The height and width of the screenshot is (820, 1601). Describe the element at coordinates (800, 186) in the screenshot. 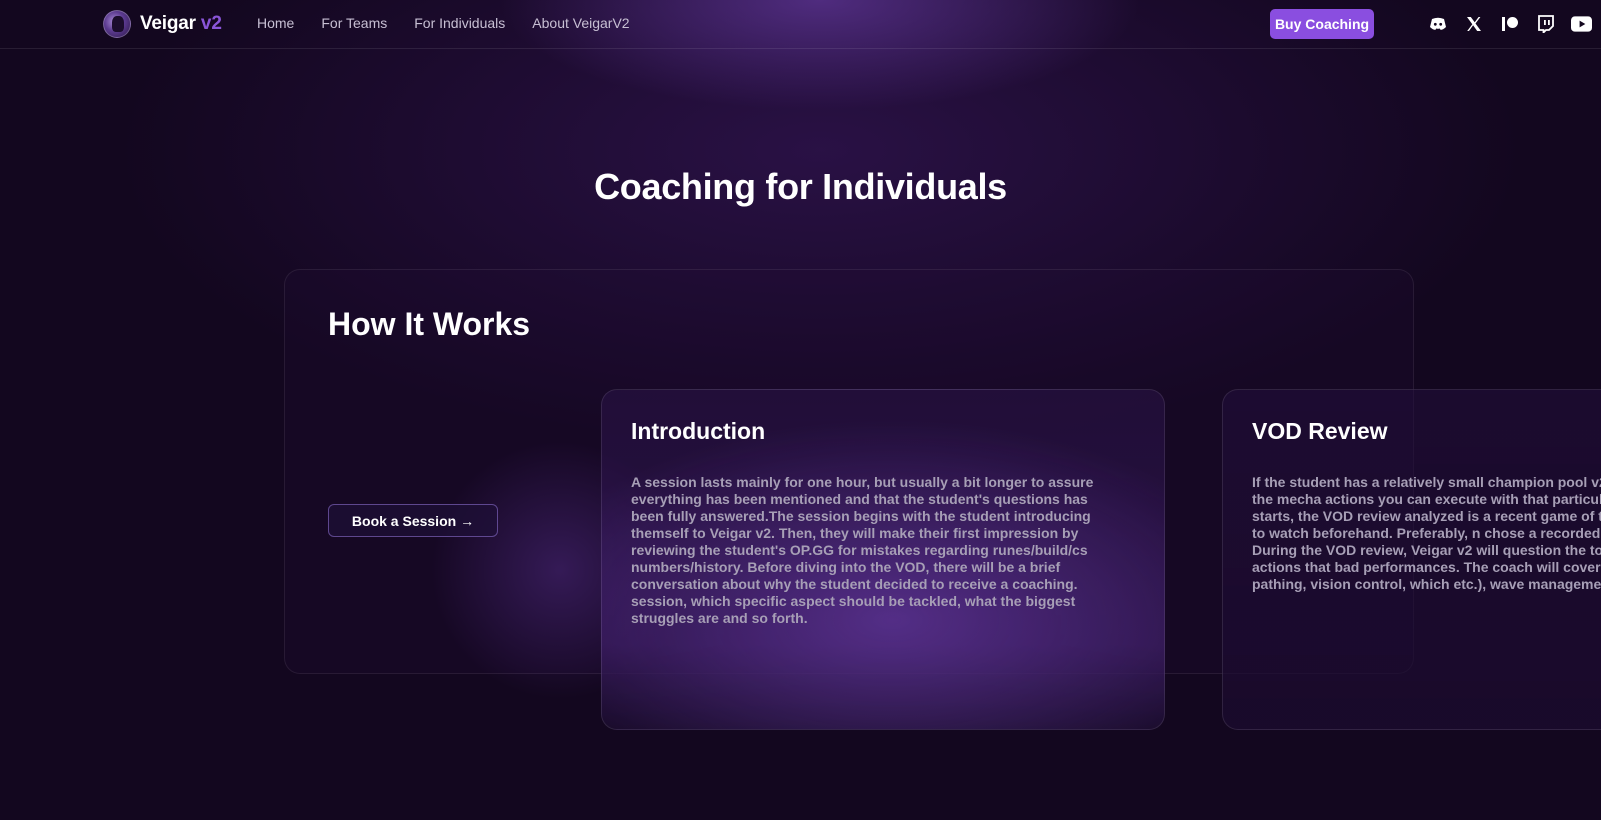

I see `page-title: Coaching for Individuals` at that location.